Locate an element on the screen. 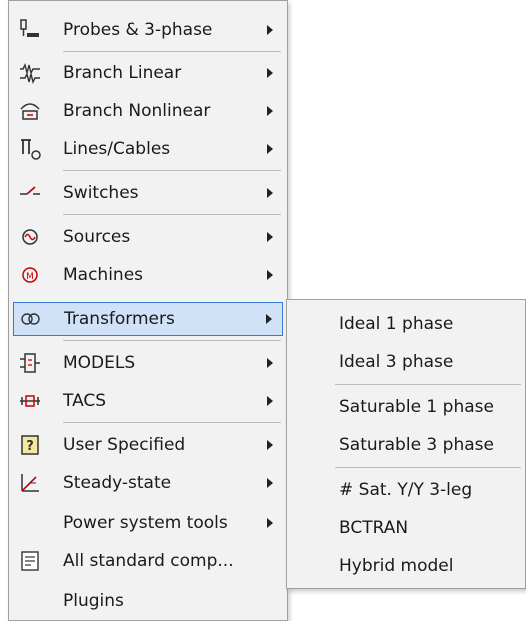 This screenshot has height=621, width=526. submenu-item-ideal-1-phase: Ideal 1 phase is located at coordinates (406, 324).